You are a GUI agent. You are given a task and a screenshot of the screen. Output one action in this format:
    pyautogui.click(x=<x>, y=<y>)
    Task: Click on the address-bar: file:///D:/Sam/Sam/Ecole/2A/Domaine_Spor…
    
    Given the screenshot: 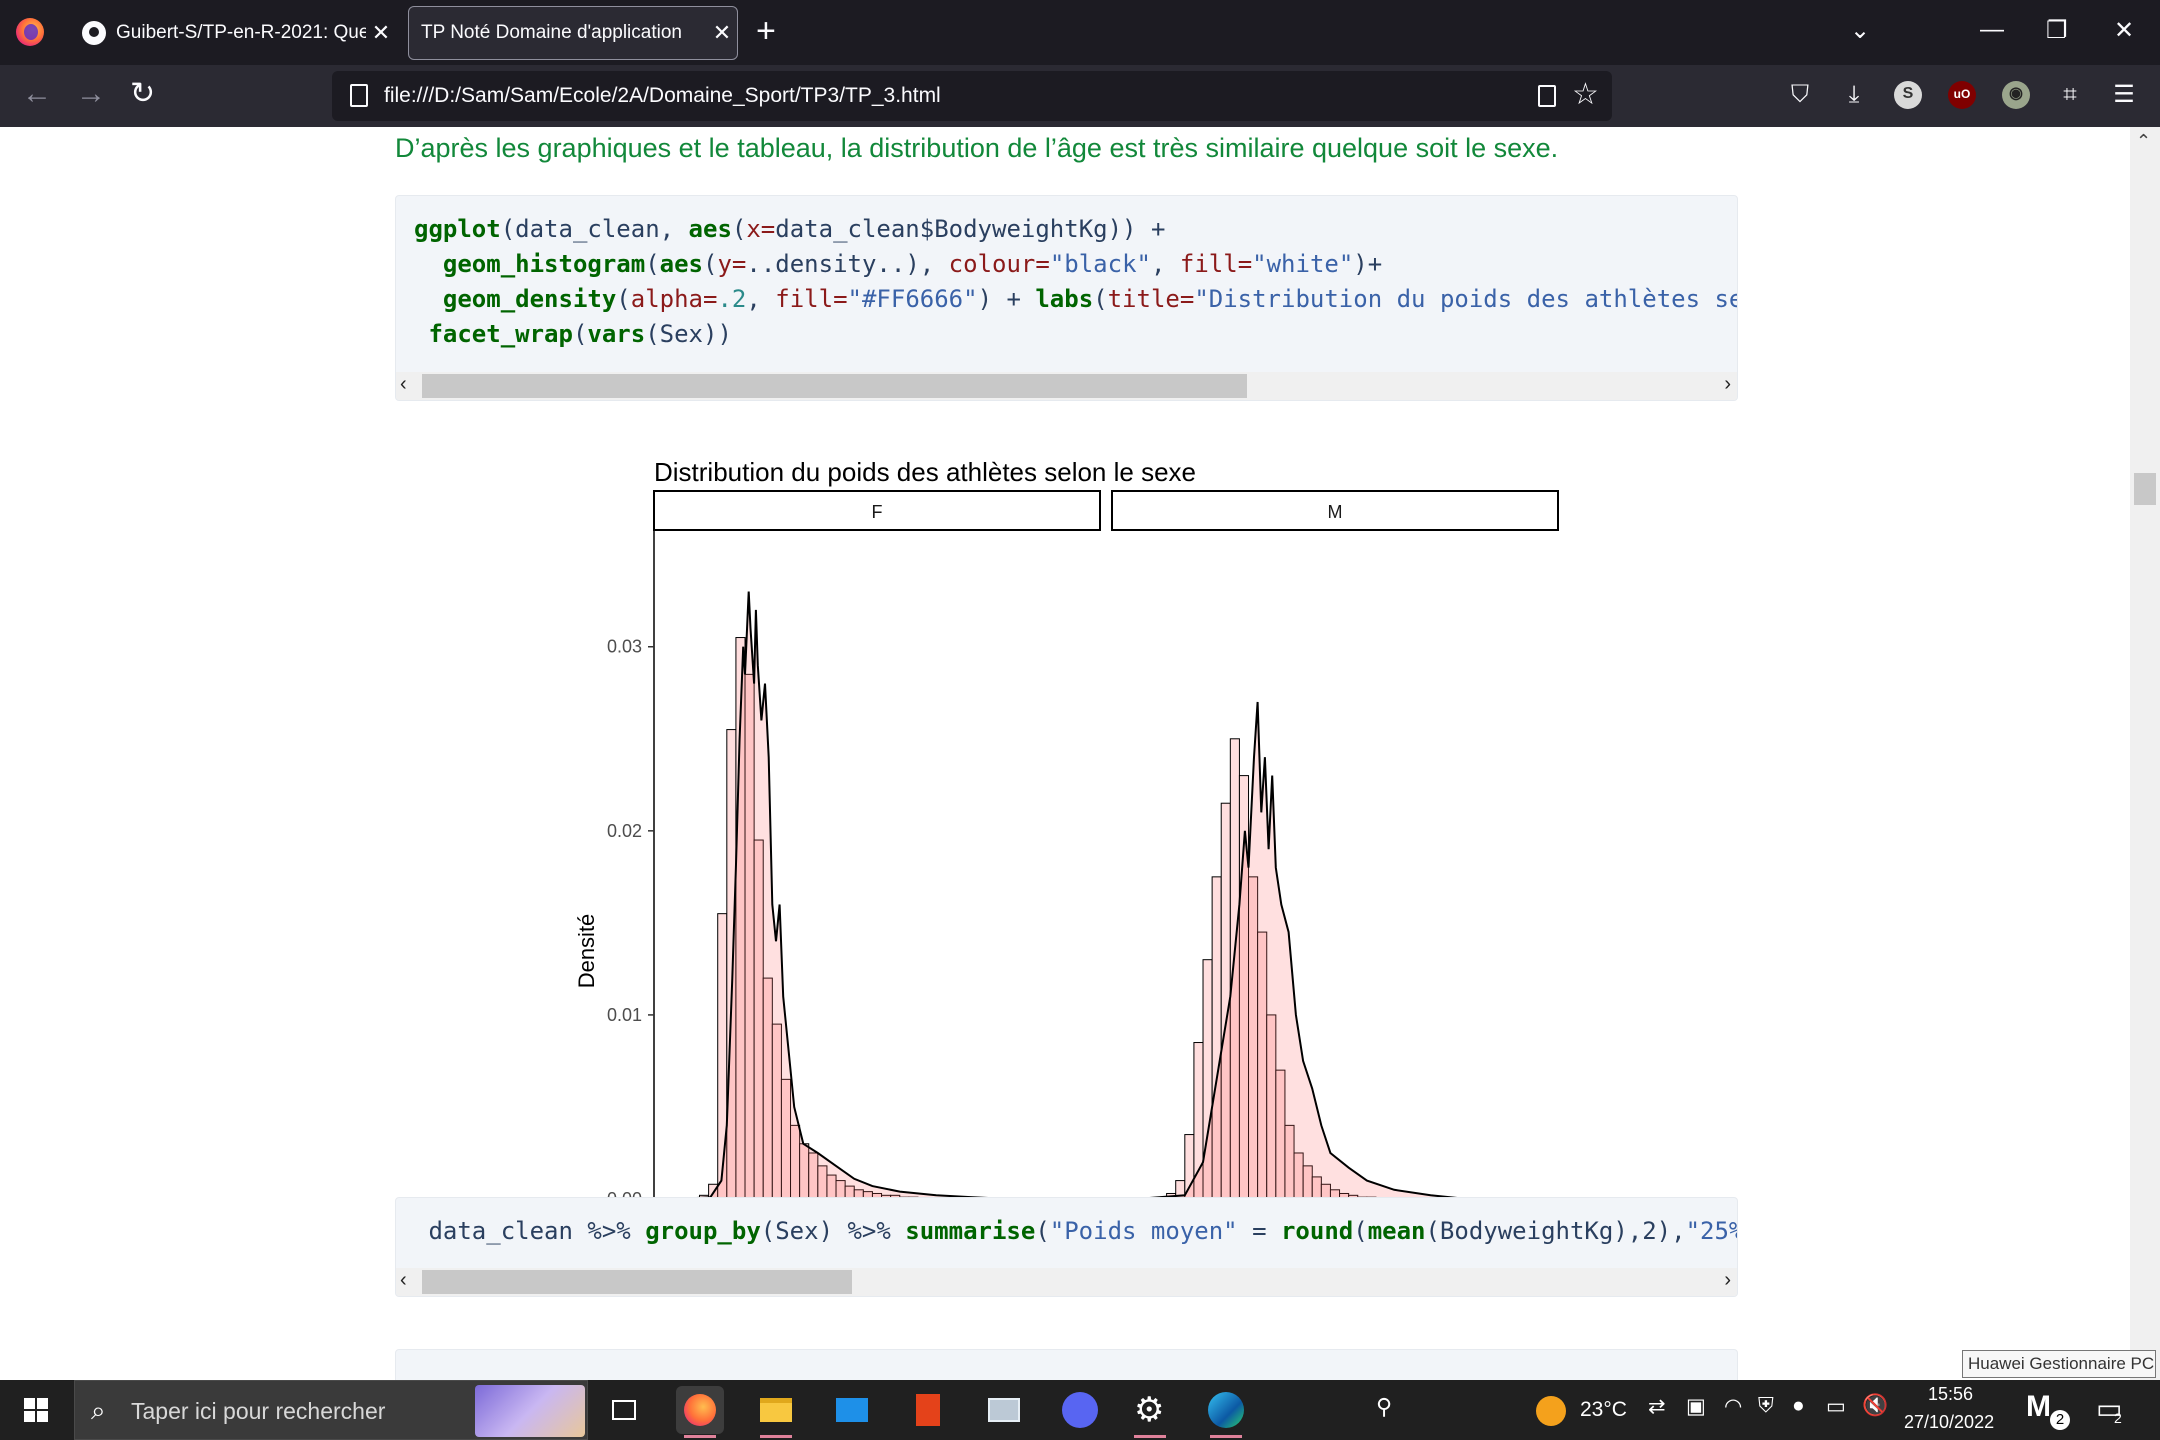 What is the action you would take?
    pyautogui.click(x=972, y=96)
    